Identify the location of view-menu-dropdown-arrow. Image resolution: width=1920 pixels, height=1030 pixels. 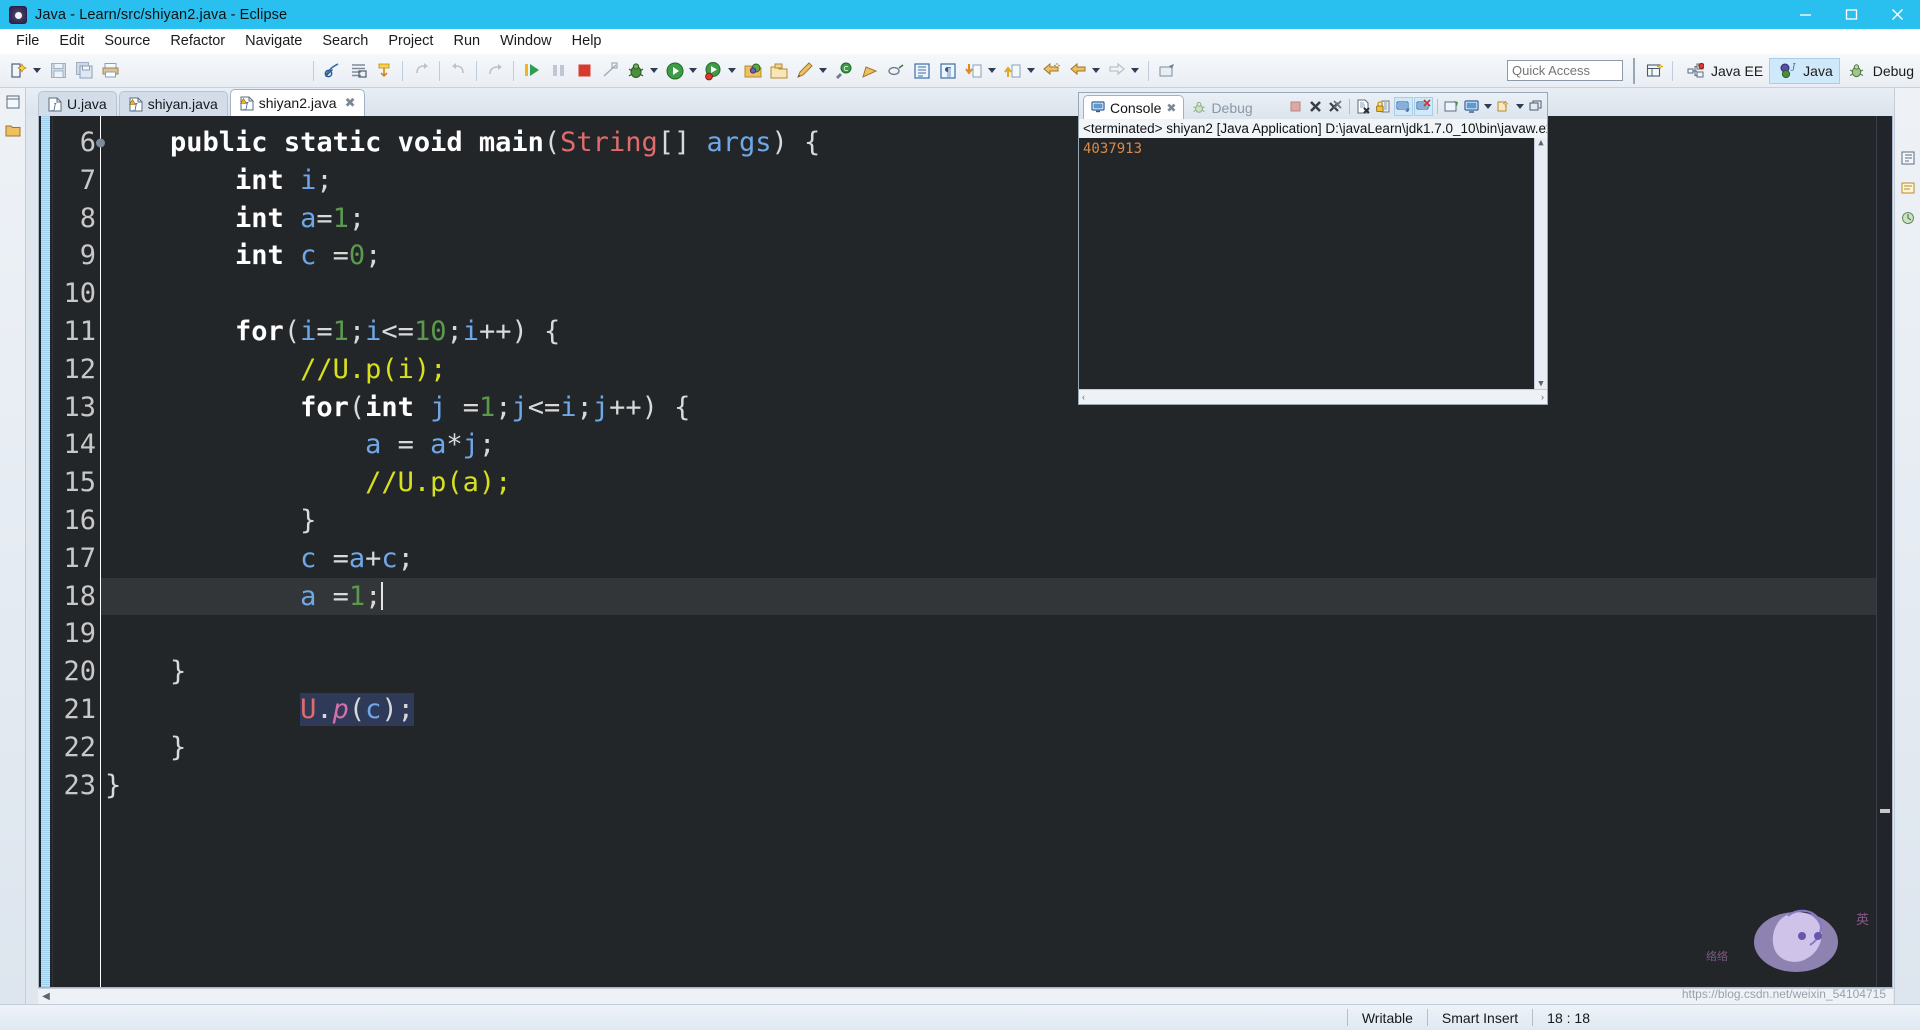
(1519, 106).